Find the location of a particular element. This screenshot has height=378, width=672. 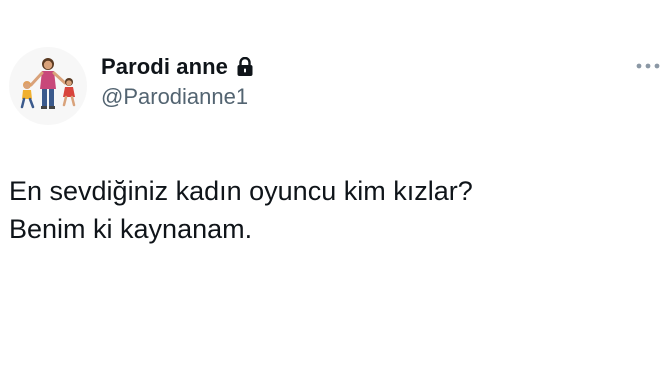

tweet-text-line: En sevdiğiniz kadın oyuncu kim kızlar? is located at coordinates (241, 191).